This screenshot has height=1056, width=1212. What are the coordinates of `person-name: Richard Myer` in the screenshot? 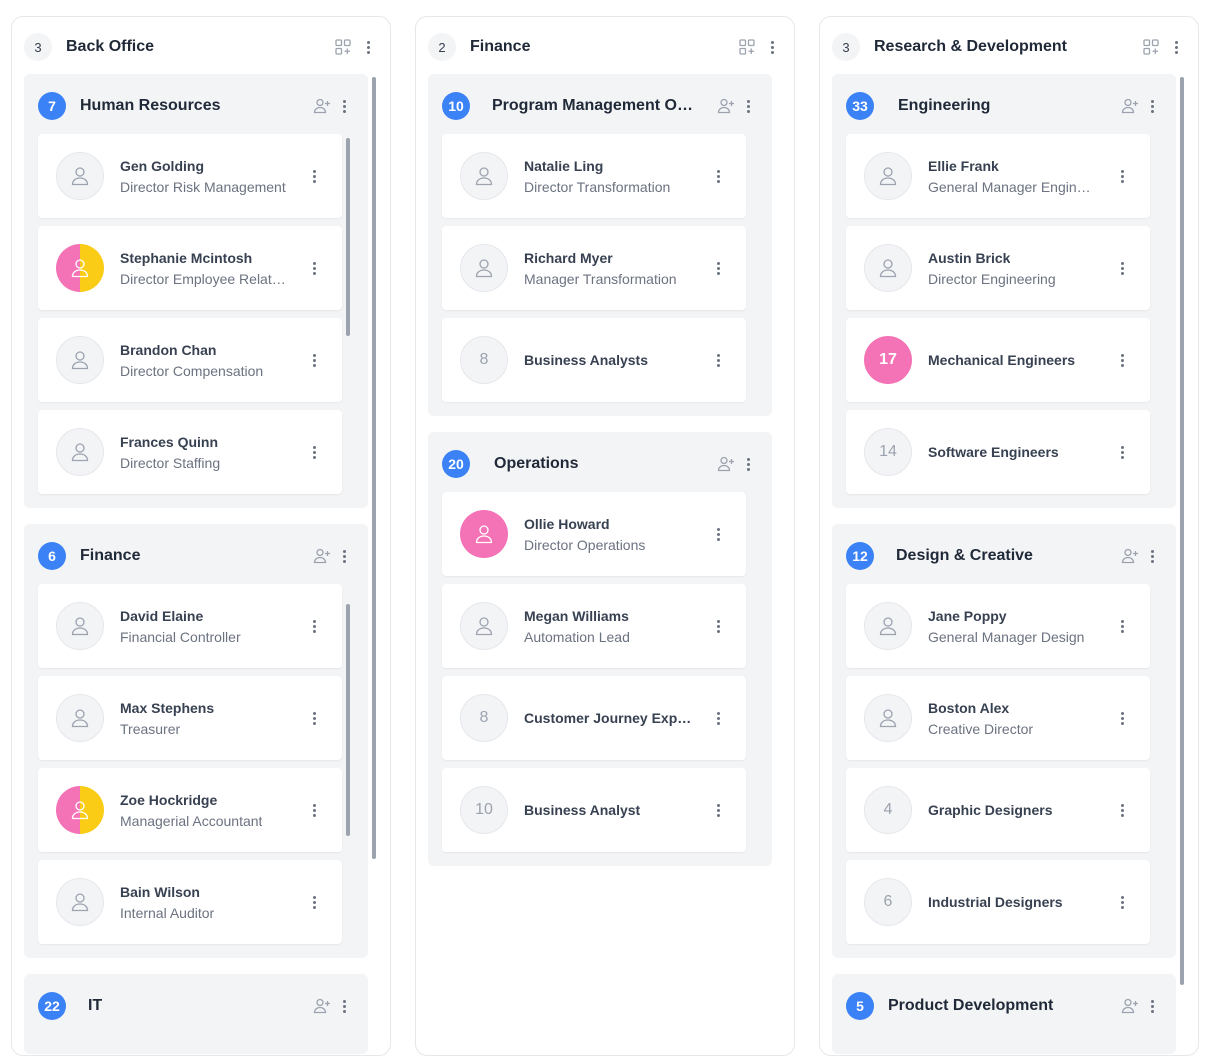 It's located at (568, 258).